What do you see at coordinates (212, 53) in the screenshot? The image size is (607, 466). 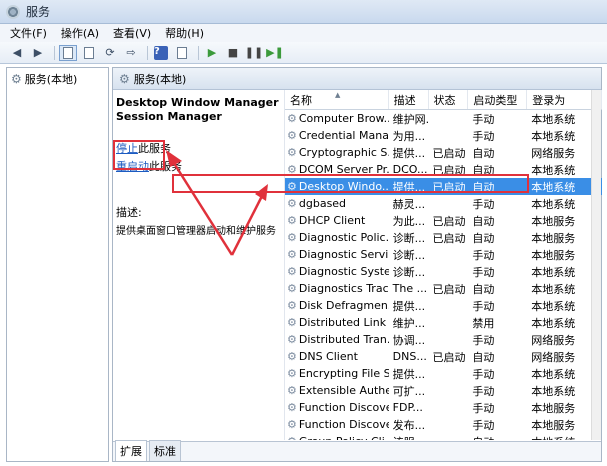 I see `start-icon: ▶` at bounding box center [212, 53].